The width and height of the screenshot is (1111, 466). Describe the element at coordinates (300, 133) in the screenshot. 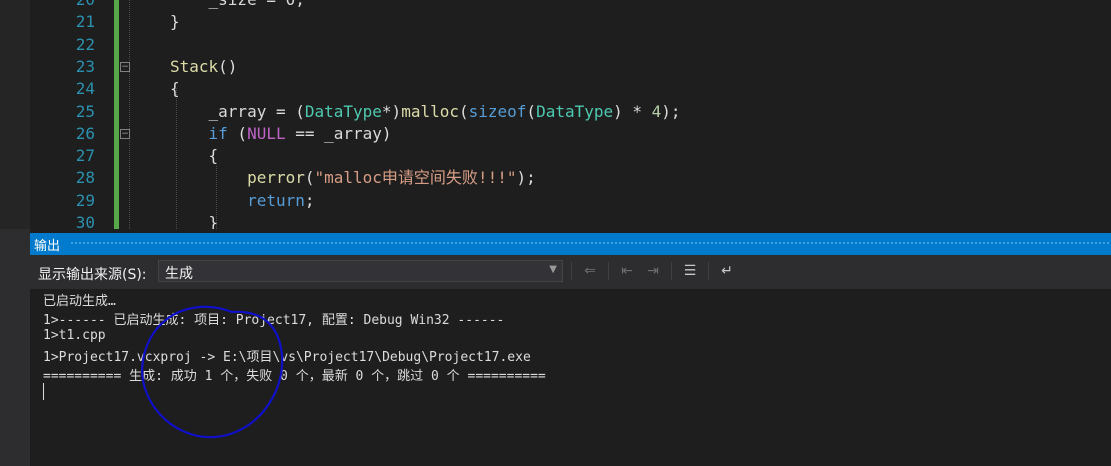

I see `code-text: if (NULL == _array)` at that location.